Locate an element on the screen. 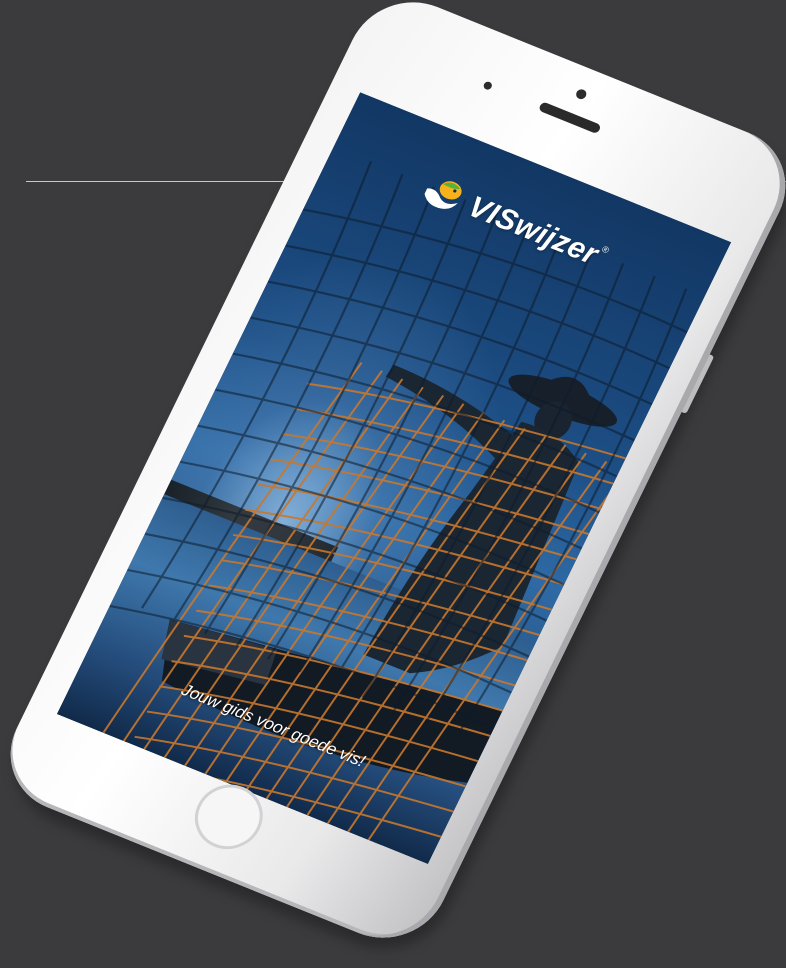 The width and height of the screenshot is (786, 968). side-power-button is located at coordinates (698, 384).